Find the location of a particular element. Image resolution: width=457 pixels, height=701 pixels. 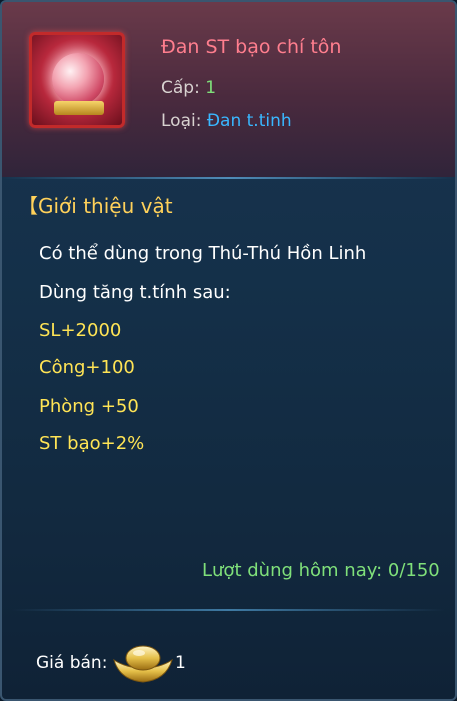

price-label: Giá bán: is located at coordinates (72, 663).